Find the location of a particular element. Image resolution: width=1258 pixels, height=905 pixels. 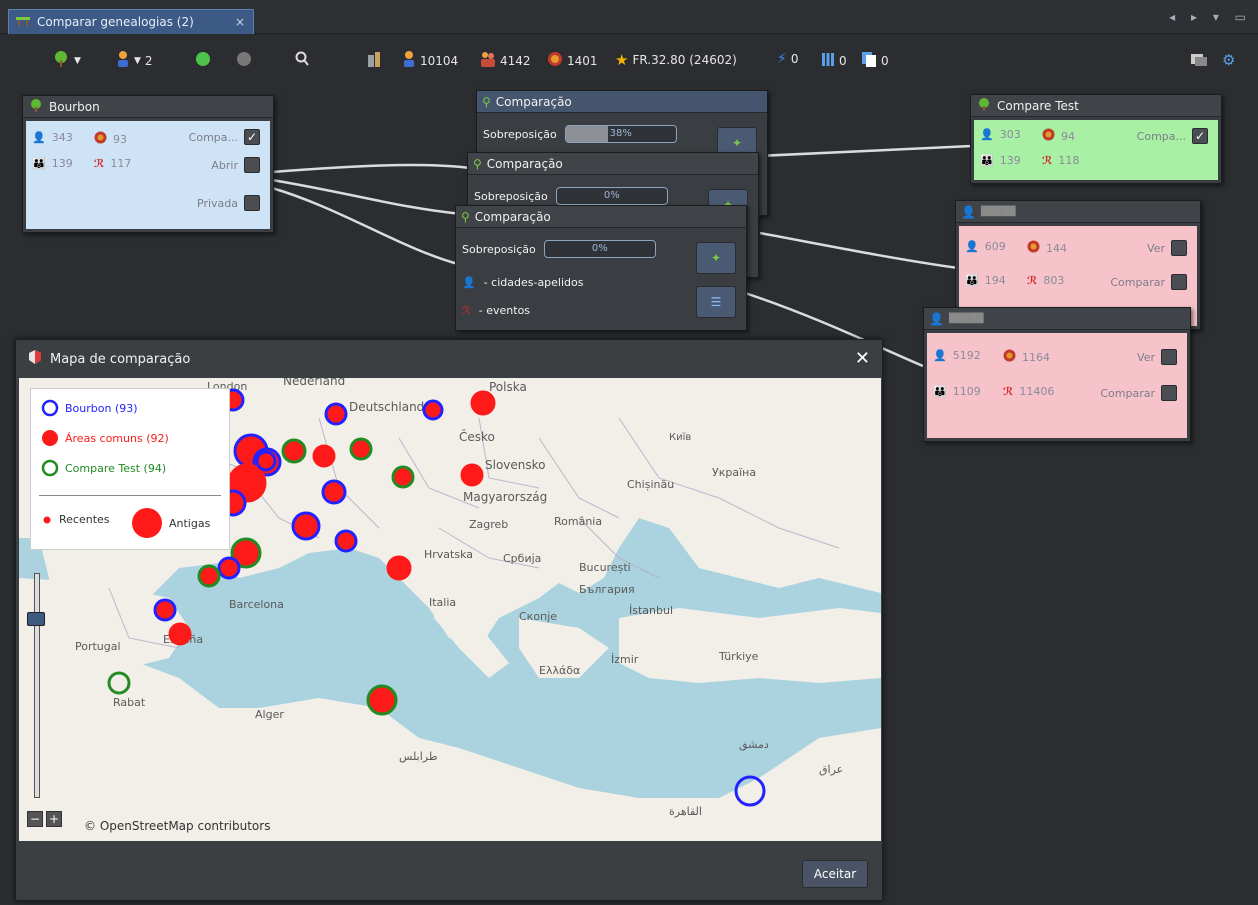

export-icon is located at coordinates (1199, 59).